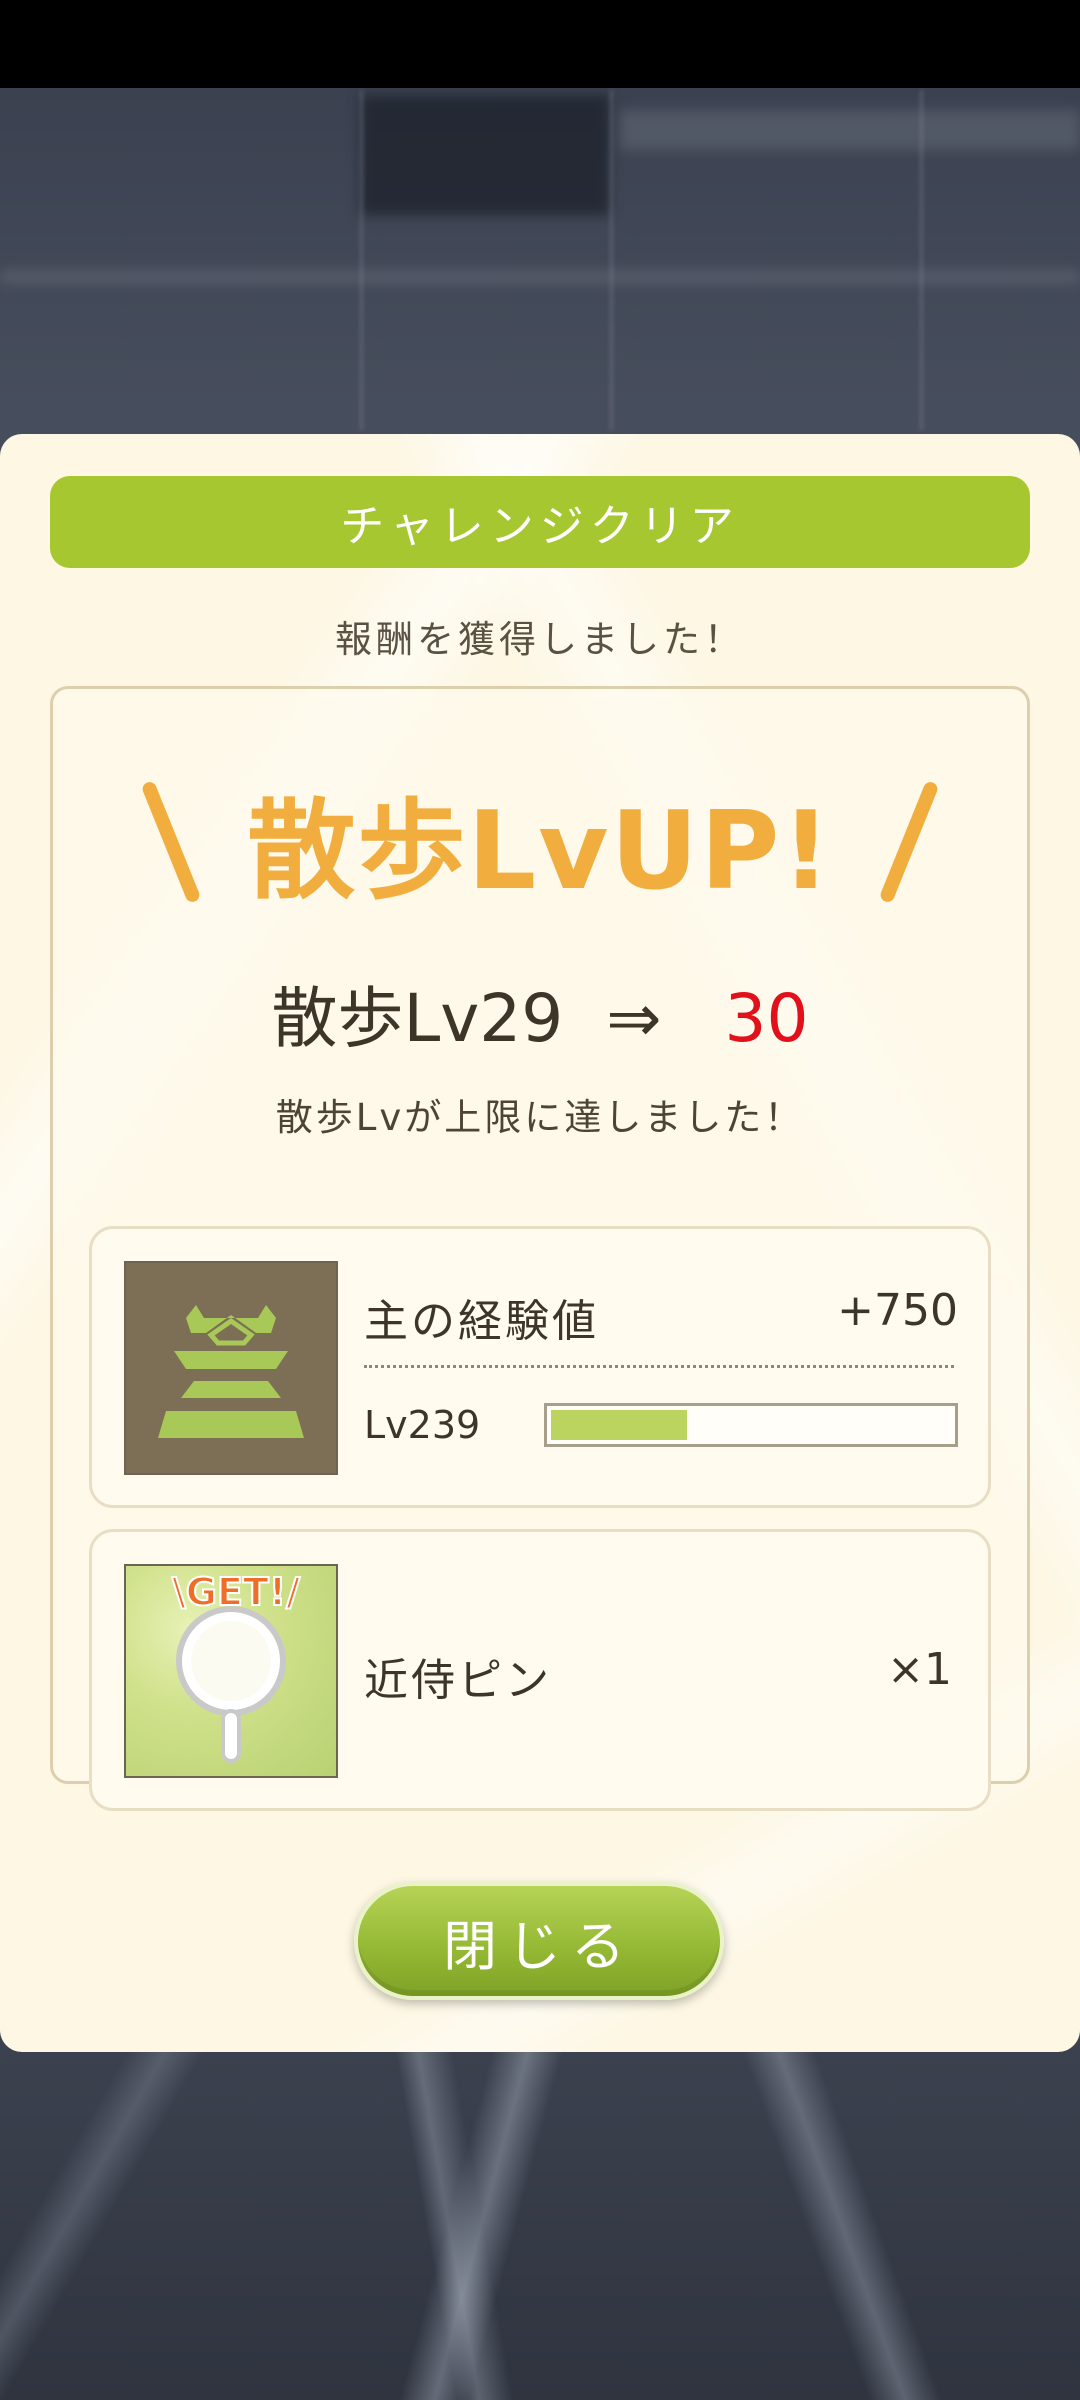 The height and width of the screenshot is (2400, 1080). Describe the element at coordinates (481, 1321) in the screenshot. I see `reward-name: 主の経験値` at that location.